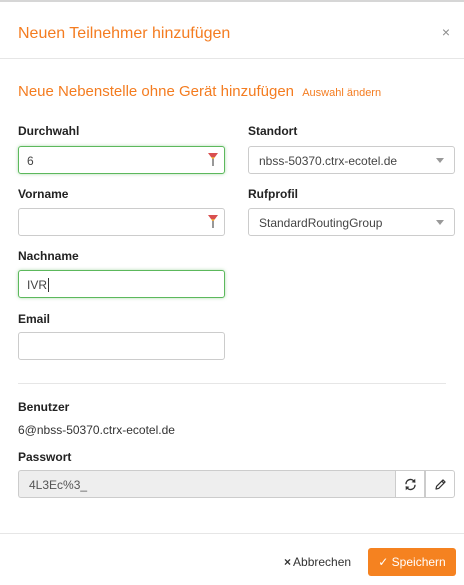  I want to click on cancel-button: × Abbrechen, so click(317, 562).